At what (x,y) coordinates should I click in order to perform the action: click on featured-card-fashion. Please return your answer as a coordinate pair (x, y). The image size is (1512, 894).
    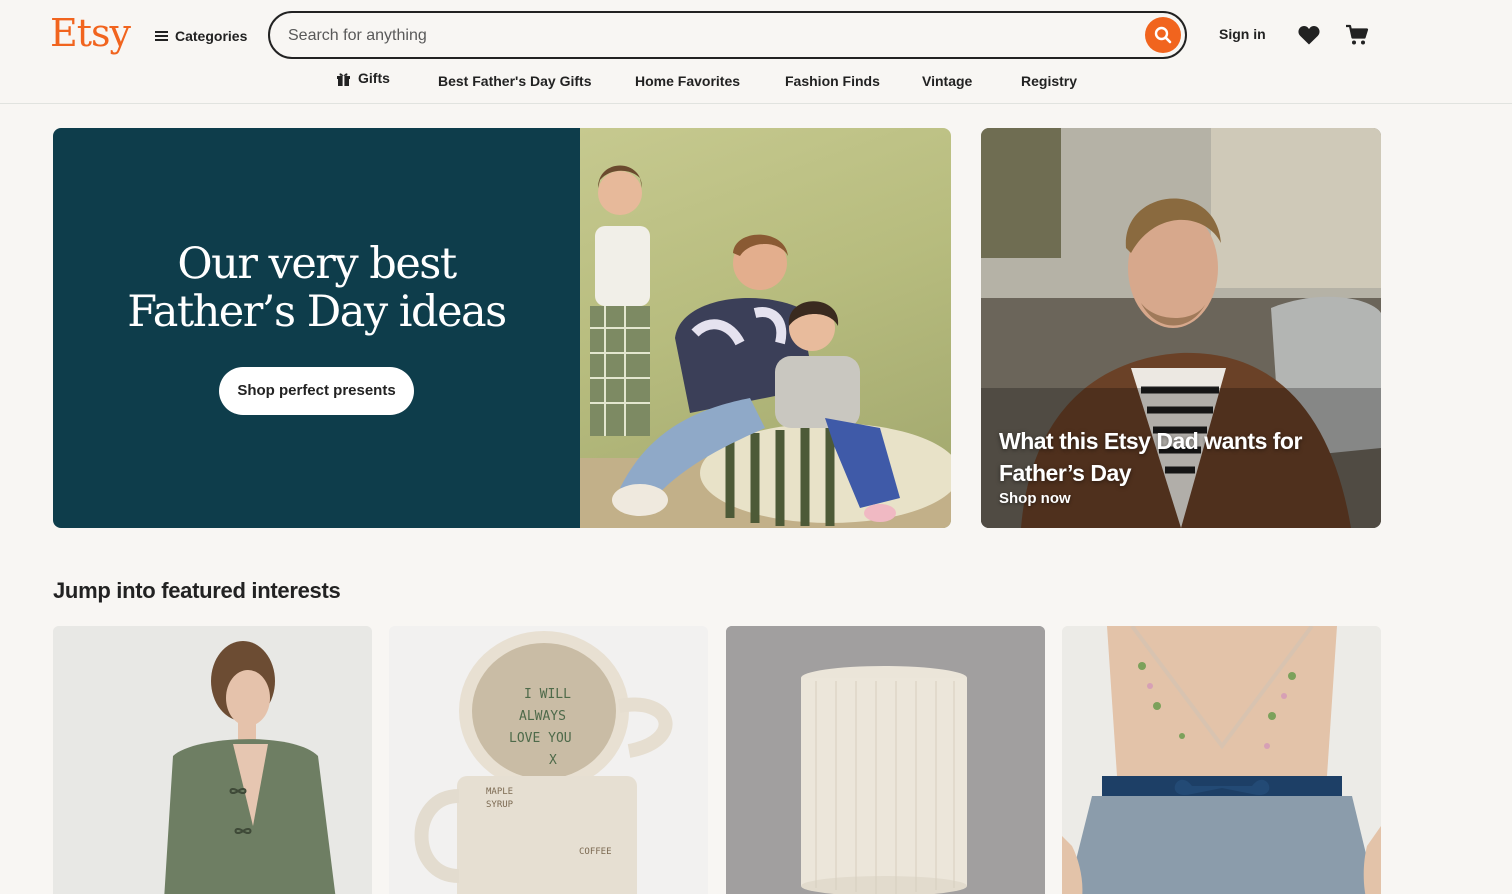
    Looking at the image, I should click on (212, 760).